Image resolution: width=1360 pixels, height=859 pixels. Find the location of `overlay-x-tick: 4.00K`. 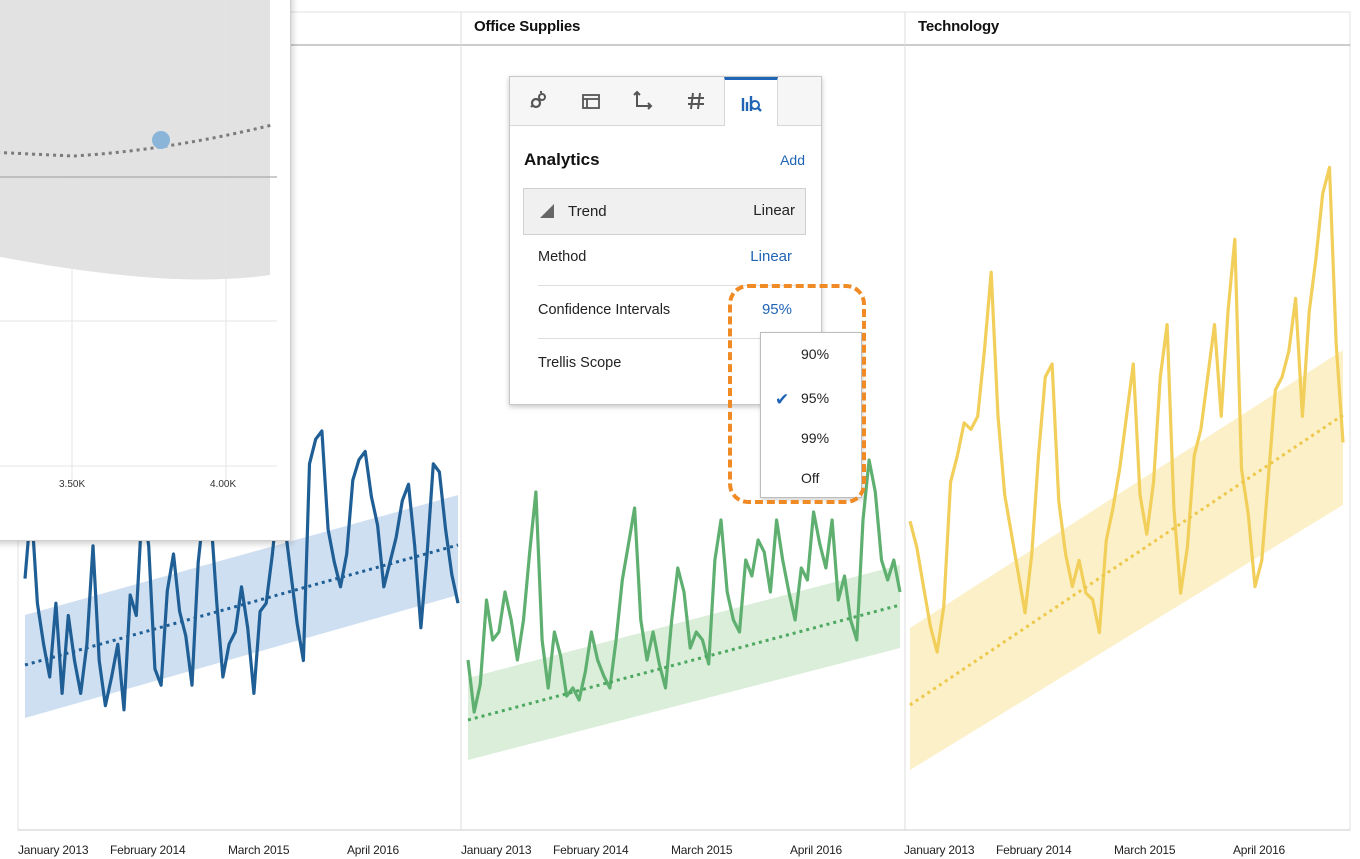

overlay-x-tick: 4.00K is located at coordinates (223, 484).